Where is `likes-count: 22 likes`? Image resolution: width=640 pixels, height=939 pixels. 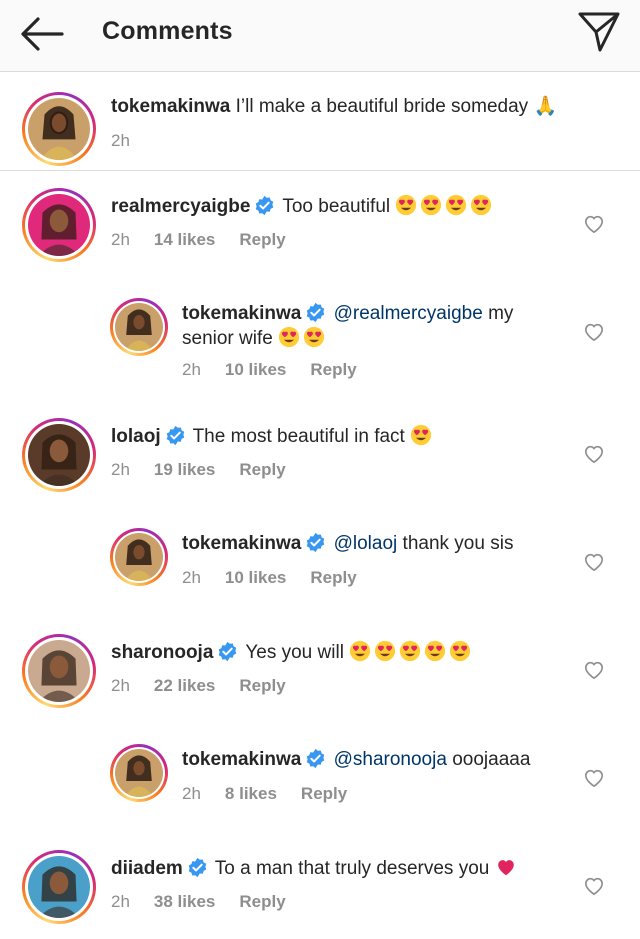 likes-count: 22 likes is located at coordinates (184, 686).